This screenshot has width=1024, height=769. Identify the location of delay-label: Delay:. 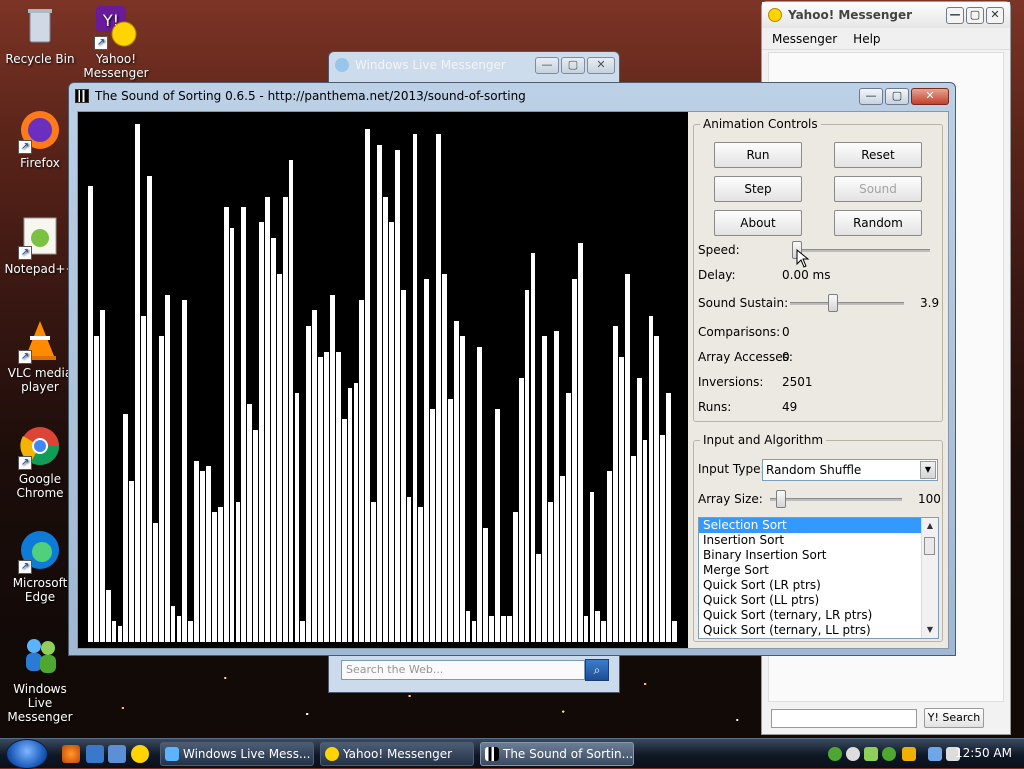
(717, 275).